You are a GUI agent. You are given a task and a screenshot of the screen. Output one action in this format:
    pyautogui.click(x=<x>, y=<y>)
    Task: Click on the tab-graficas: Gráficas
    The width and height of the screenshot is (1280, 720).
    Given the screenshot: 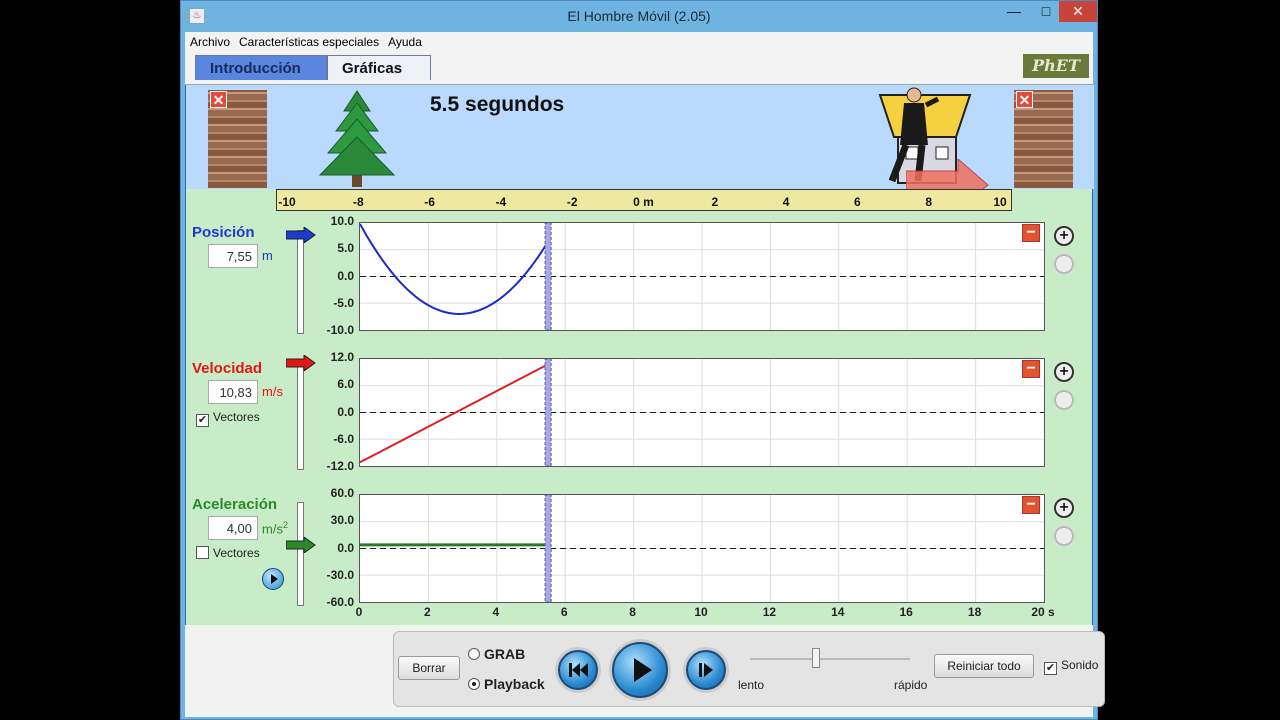 What is the action you would take?
    pyautogui.click(x=379, y=67)
    